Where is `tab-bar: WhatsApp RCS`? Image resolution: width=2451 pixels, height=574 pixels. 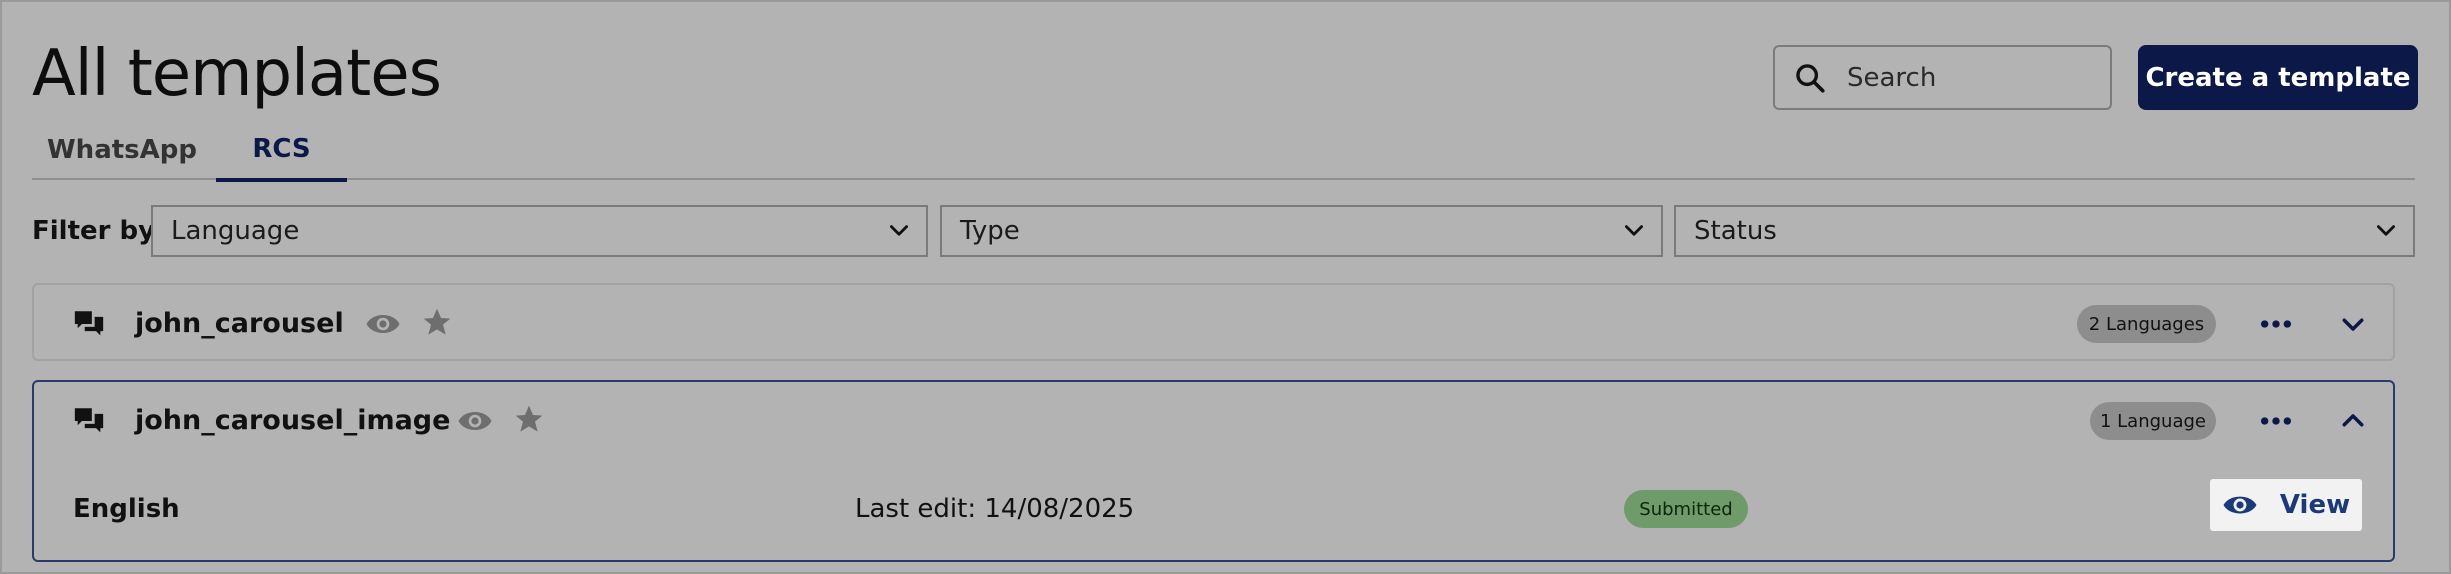 tab-bar: WhatsApp RCS is located at coordinates (1223, 151).